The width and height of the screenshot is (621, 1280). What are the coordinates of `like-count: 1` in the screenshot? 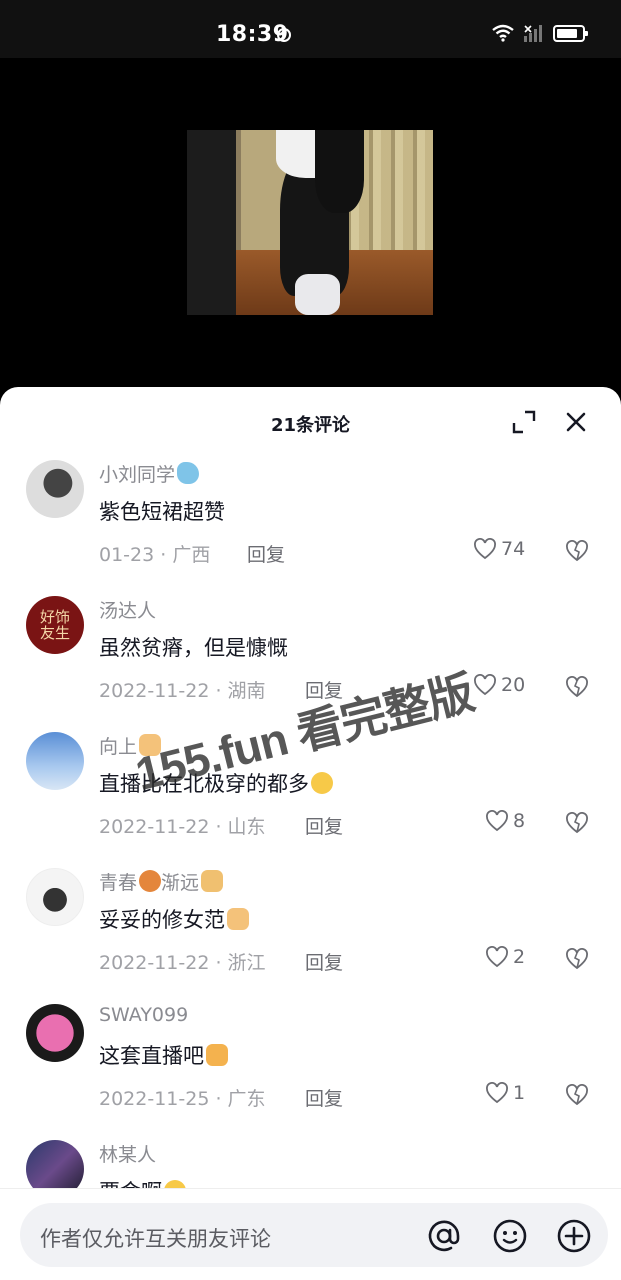 It's located at (519, 1093).